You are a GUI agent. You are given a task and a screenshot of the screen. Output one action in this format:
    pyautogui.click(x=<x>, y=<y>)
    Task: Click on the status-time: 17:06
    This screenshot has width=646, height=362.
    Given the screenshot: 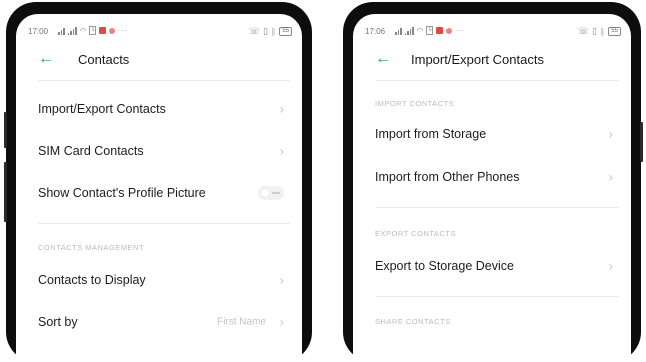 What is the action you would take?
    pyautogui.click(x=375, y=31)
    